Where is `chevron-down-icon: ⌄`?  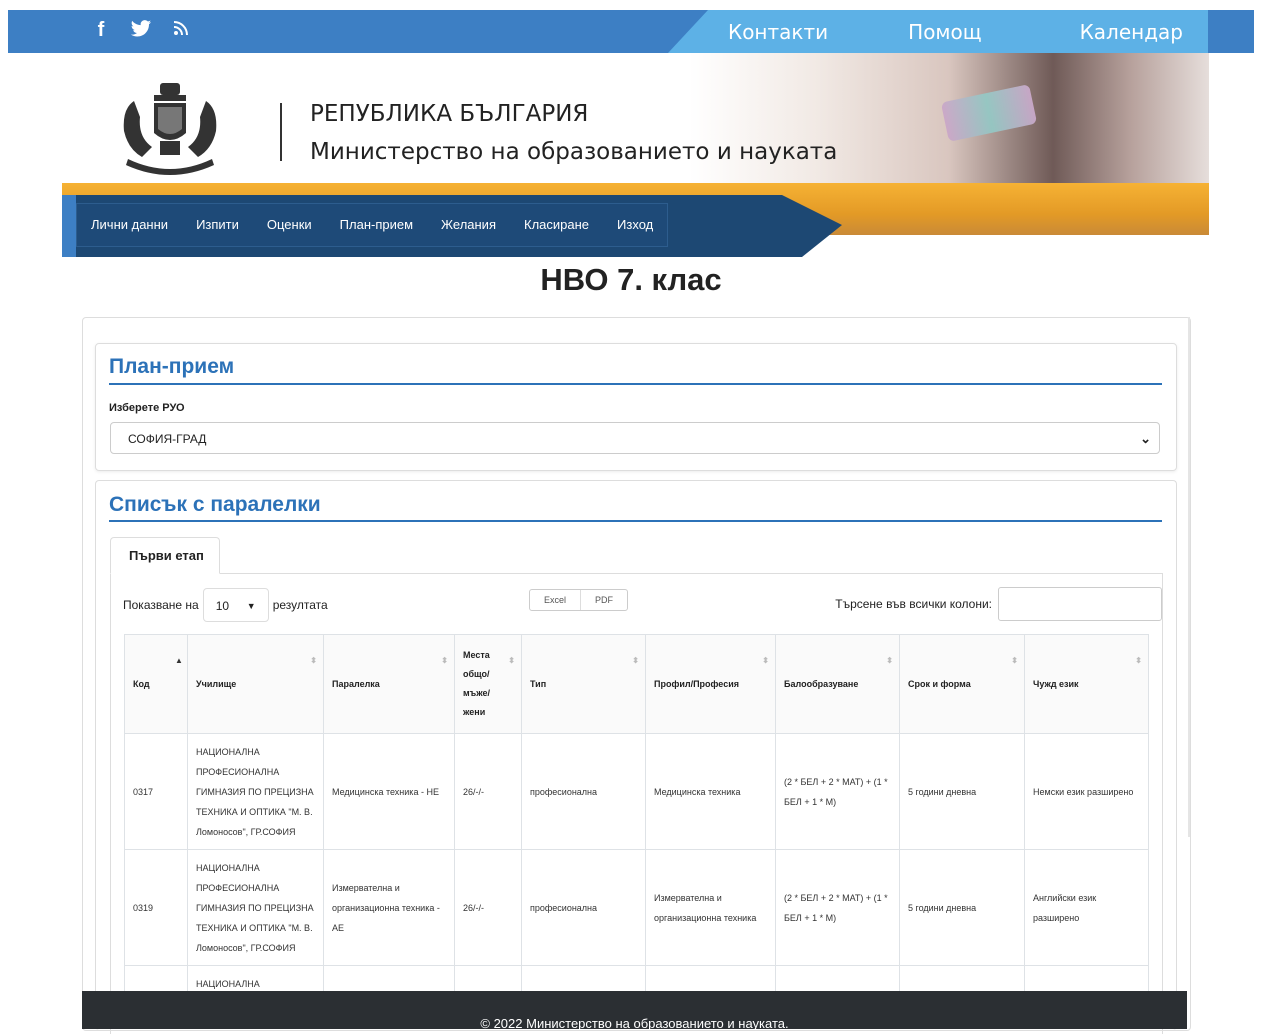
chevron-down-icon: ⌄ is located at coordinates (1145, 438).